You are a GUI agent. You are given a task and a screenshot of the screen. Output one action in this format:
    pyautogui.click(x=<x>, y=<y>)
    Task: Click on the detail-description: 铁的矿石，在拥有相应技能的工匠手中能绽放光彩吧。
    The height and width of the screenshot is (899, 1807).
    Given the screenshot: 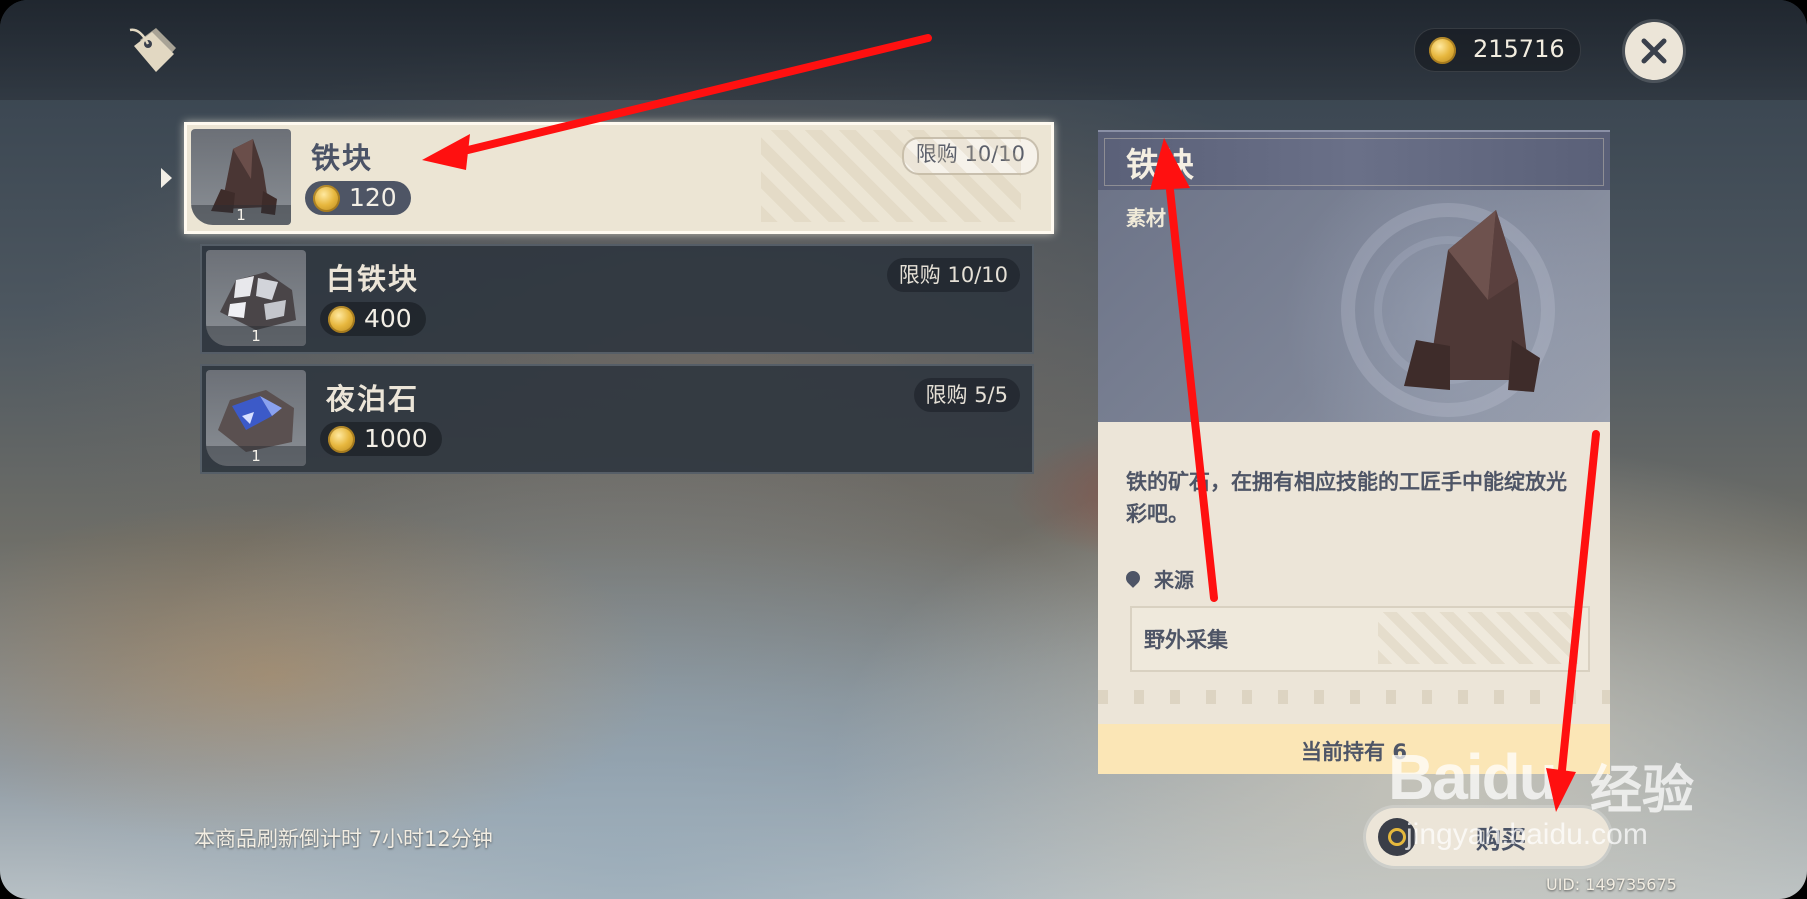 What is the action you would take?
    pyautogui.click(x=1346, y=498)
    